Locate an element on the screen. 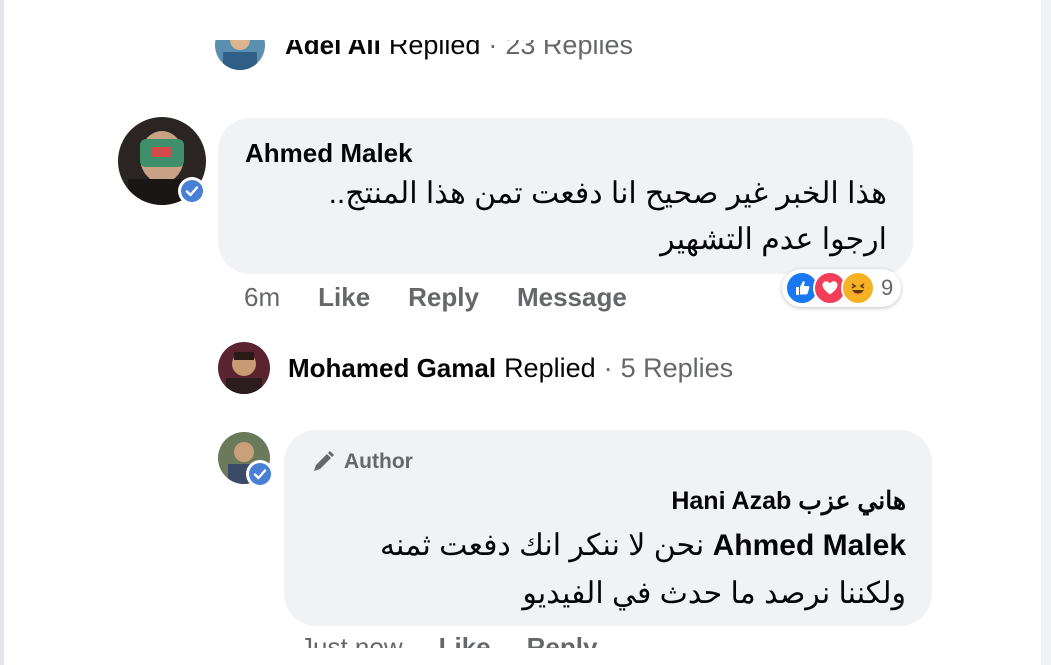 Image resolution: width=1051 pixels, height=665 pixels. comment-text: نحن لا ننكر انك دفعت ثمنه is located at coordinates (542, 545).